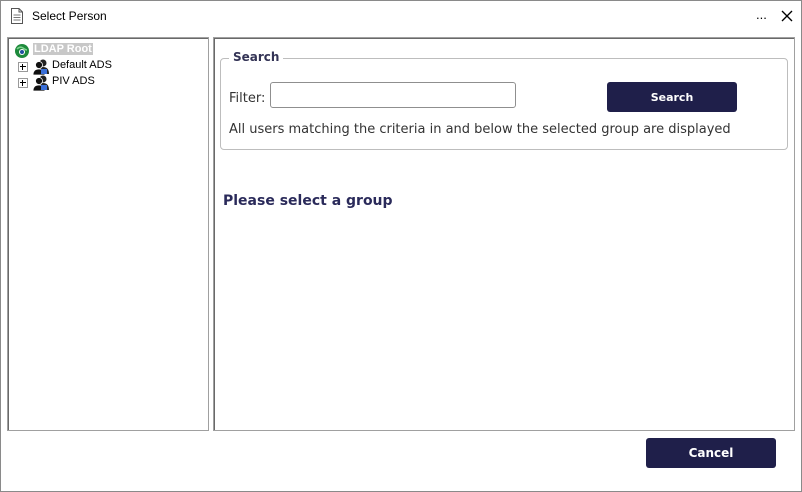  Describe the element at coordinates (256, 57) in the screenshot. I see `search-legend: Search` at that location.